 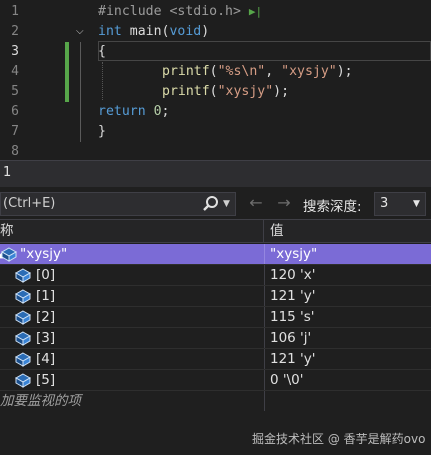 I want to click on code-text: {, so click(x=102, y=51).